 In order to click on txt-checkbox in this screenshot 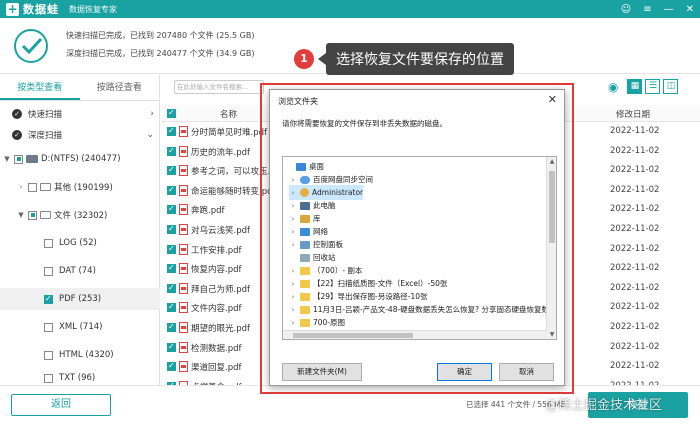, I will do `click(48, 378)`.